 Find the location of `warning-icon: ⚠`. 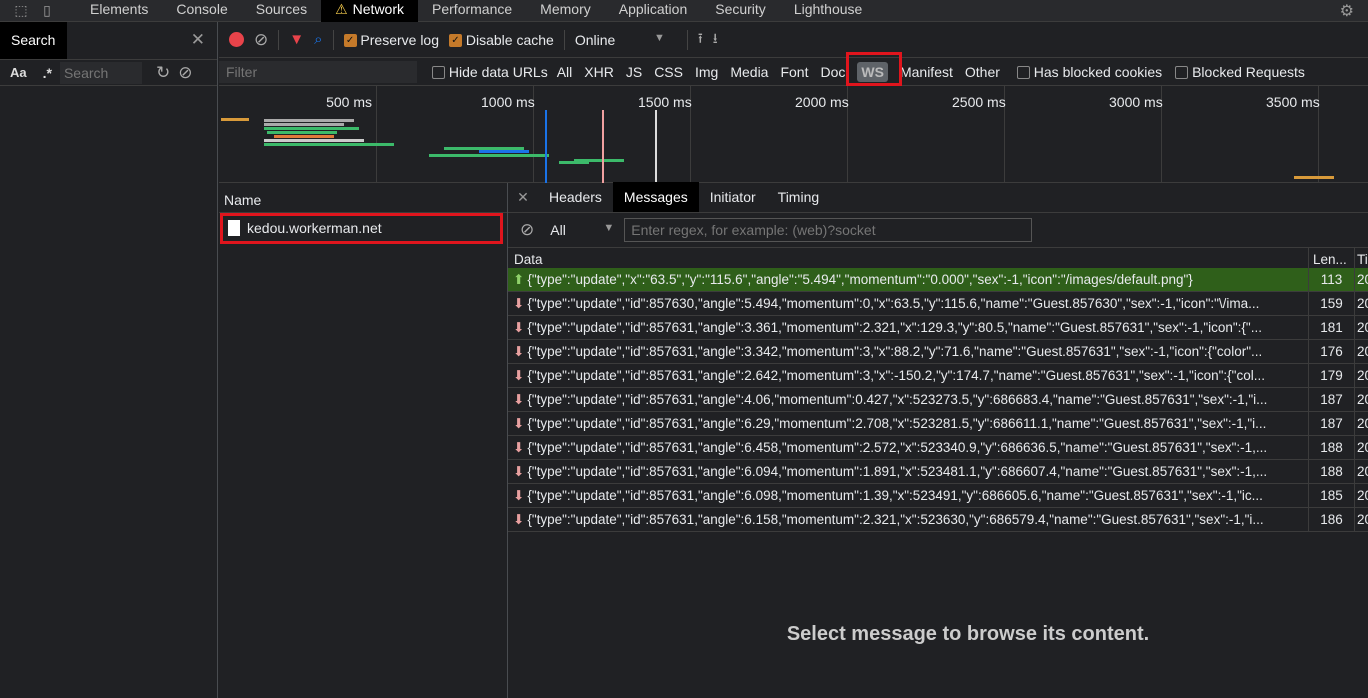

warning-icon: ⚠ is located at coordinates (341, 8).